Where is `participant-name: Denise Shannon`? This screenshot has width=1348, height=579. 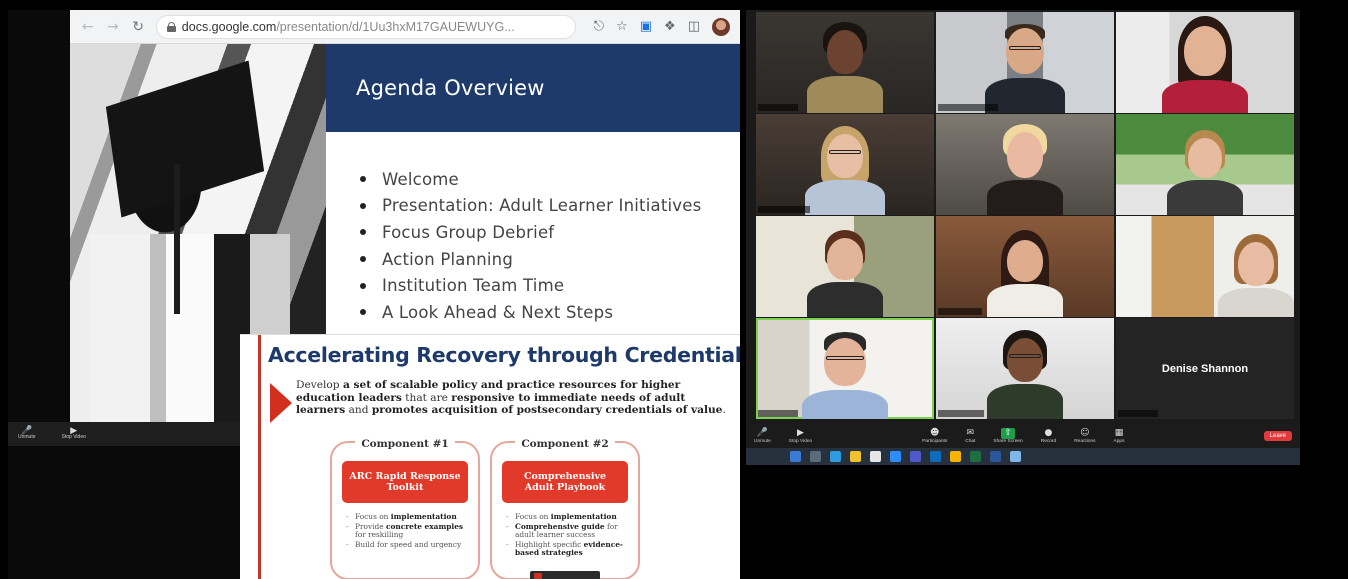
participant-name: Denise Shannon is located at coordinates (1205, 368).